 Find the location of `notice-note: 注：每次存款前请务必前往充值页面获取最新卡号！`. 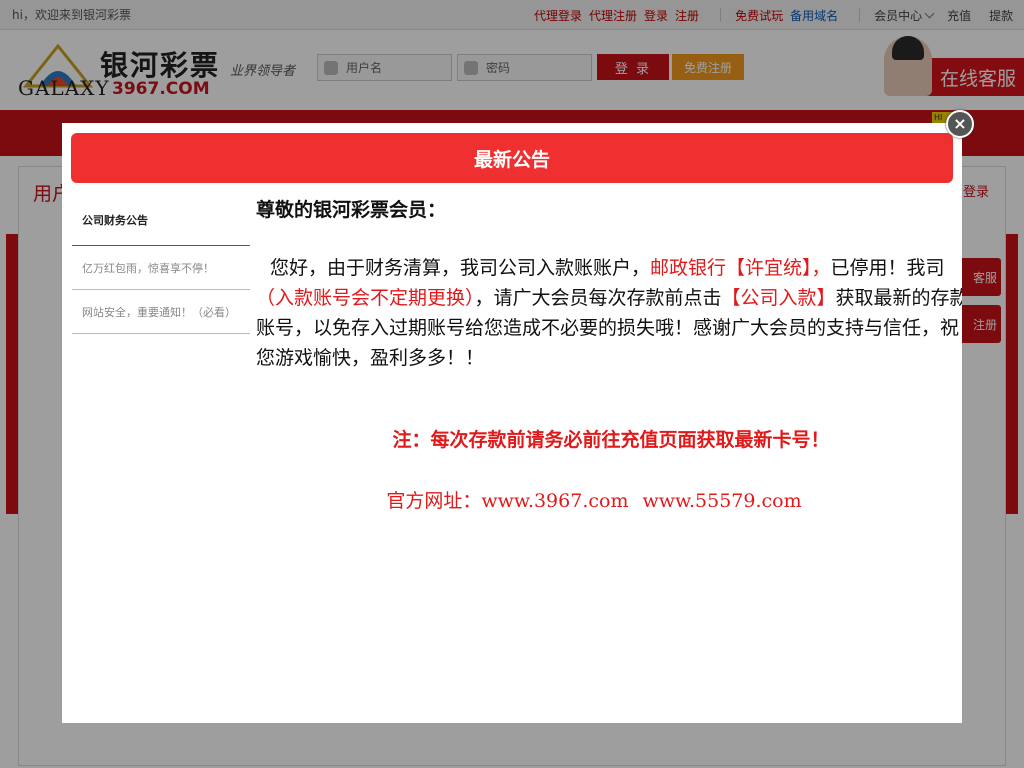

notice-note: 注：每次存款前请务必前往充值页面获取最新卡号！ is located at coordinates (611, 440).